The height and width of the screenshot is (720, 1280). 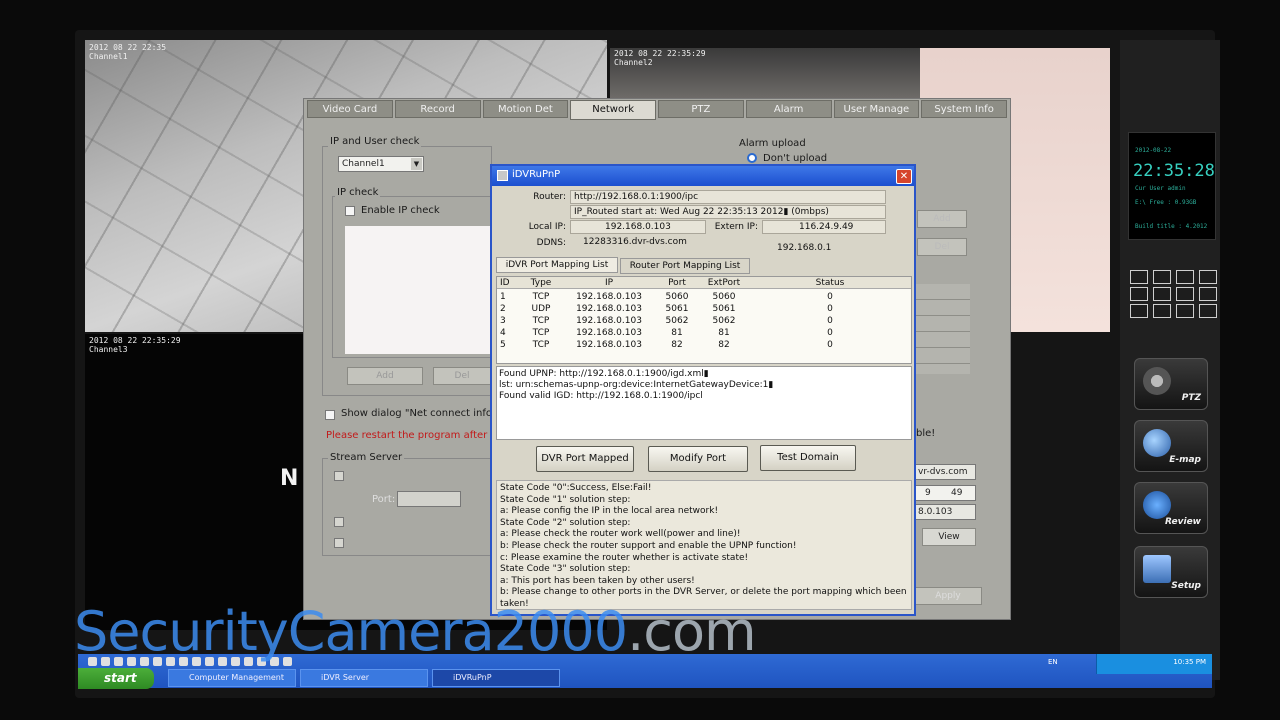 What do you see at coordinates (462, 376) in the screenshot?
I see `del-ip-button: Del` at bounding box center [462, 376].